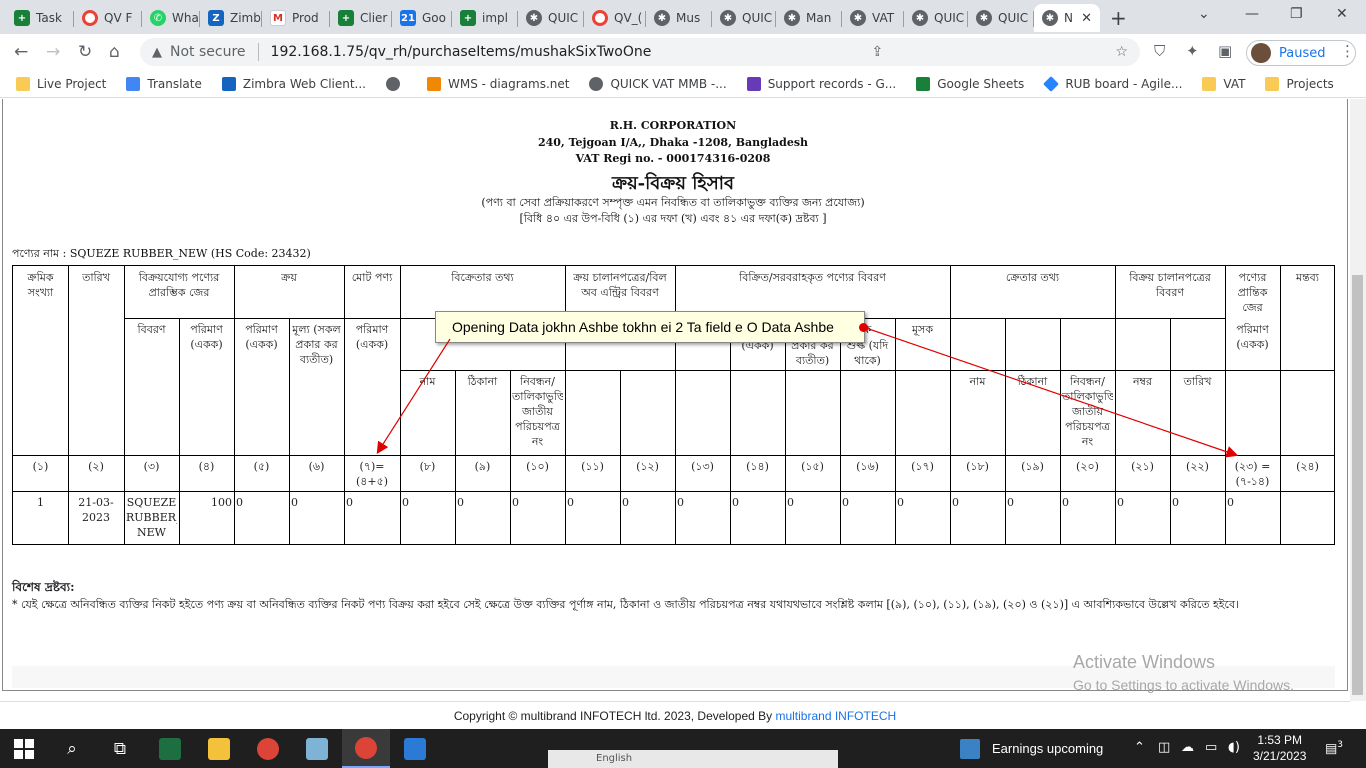  I want to click on tab-11: ✱ QUIC, so click(744, 18).